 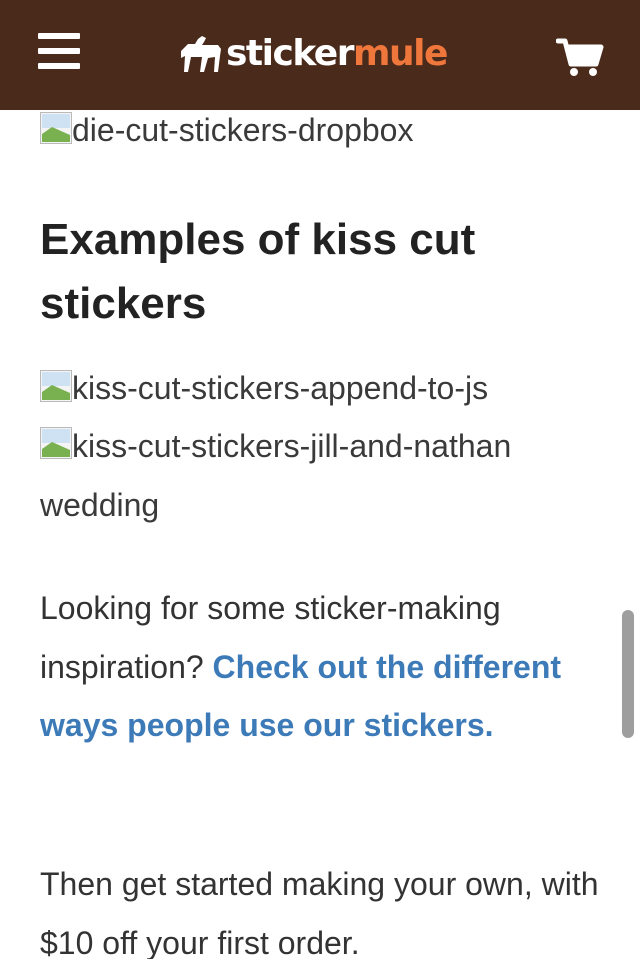 What do you see at coordinates (201, 54) in the screenshot?
I see `mule-icon` at bounding box center [201, 54].